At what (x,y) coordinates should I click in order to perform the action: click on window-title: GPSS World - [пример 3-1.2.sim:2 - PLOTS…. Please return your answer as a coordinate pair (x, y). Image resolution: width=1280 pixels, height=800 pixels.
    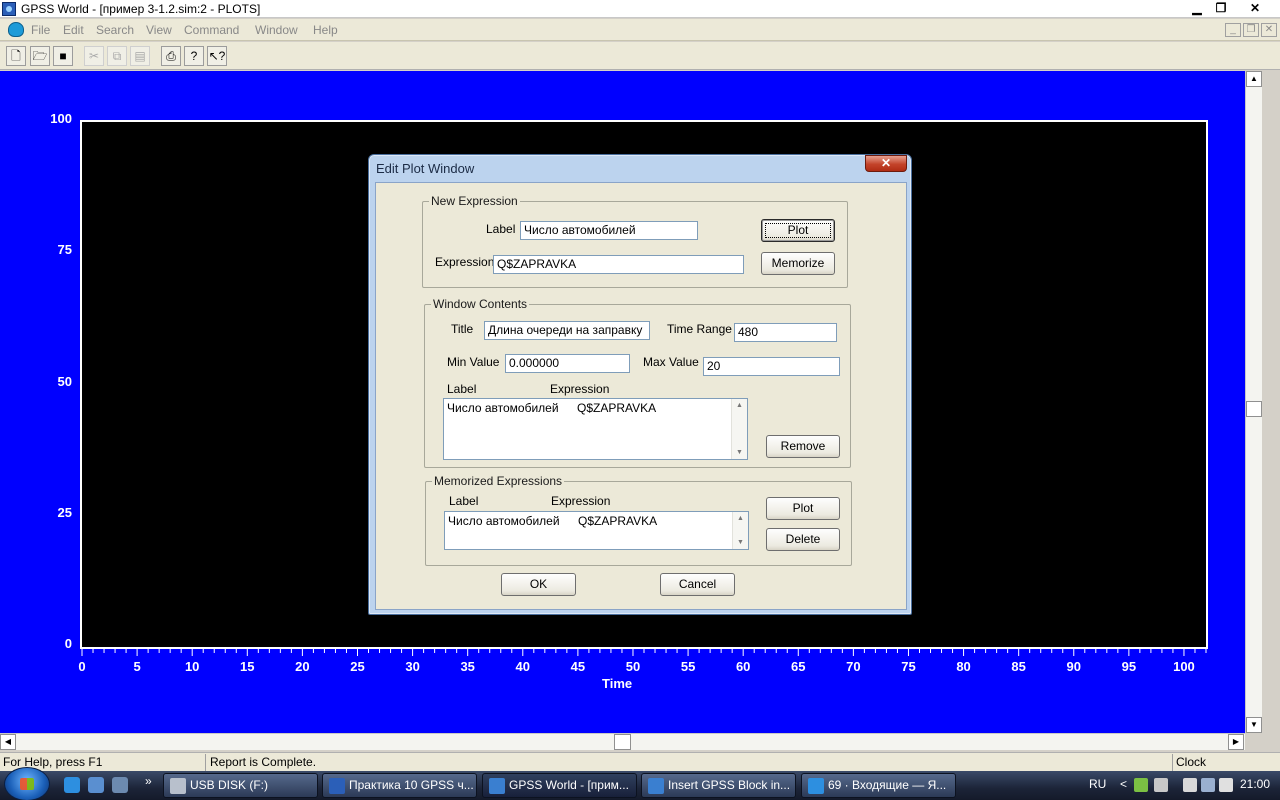
    Looking at the image, I should click on (141, 9).